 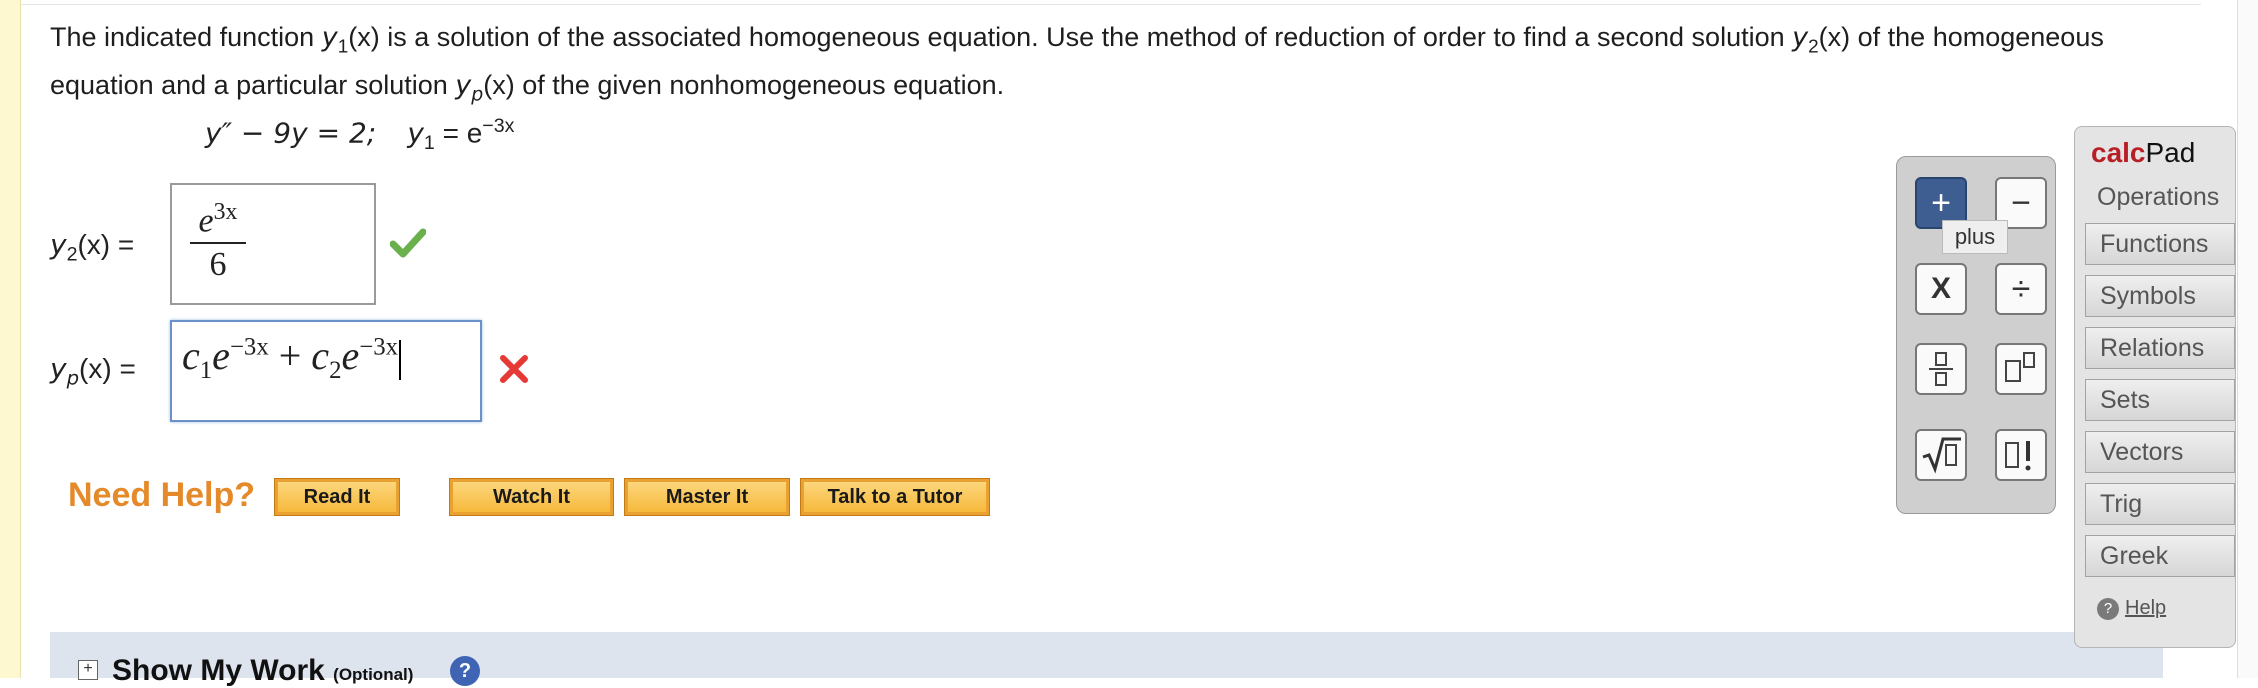 What do you see at coordinates (2143, 152) in the screenshot?
I see `calcpad-title: calcPad` at bounding box center [2143, 152].